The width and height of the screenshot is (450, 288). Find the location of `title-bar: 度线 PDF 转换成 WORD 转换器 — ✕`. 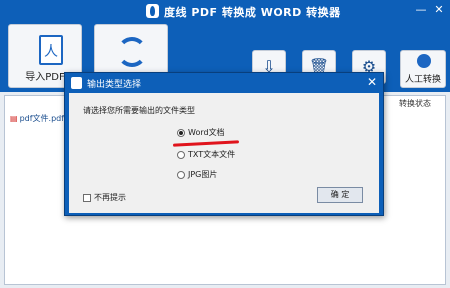

title-bar: 度线 PDF 转换成 WORD 转换器 — ✕ is located at coordinates (225, 11).